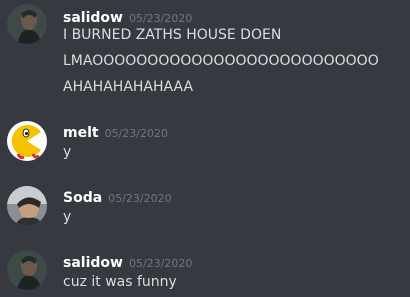 The width and height of the screenshot is (410, 297). What do you see at coordinates (27, 206) in the screenshot?
I see `soda-avatar-icon` at bounding box center [27, 206].